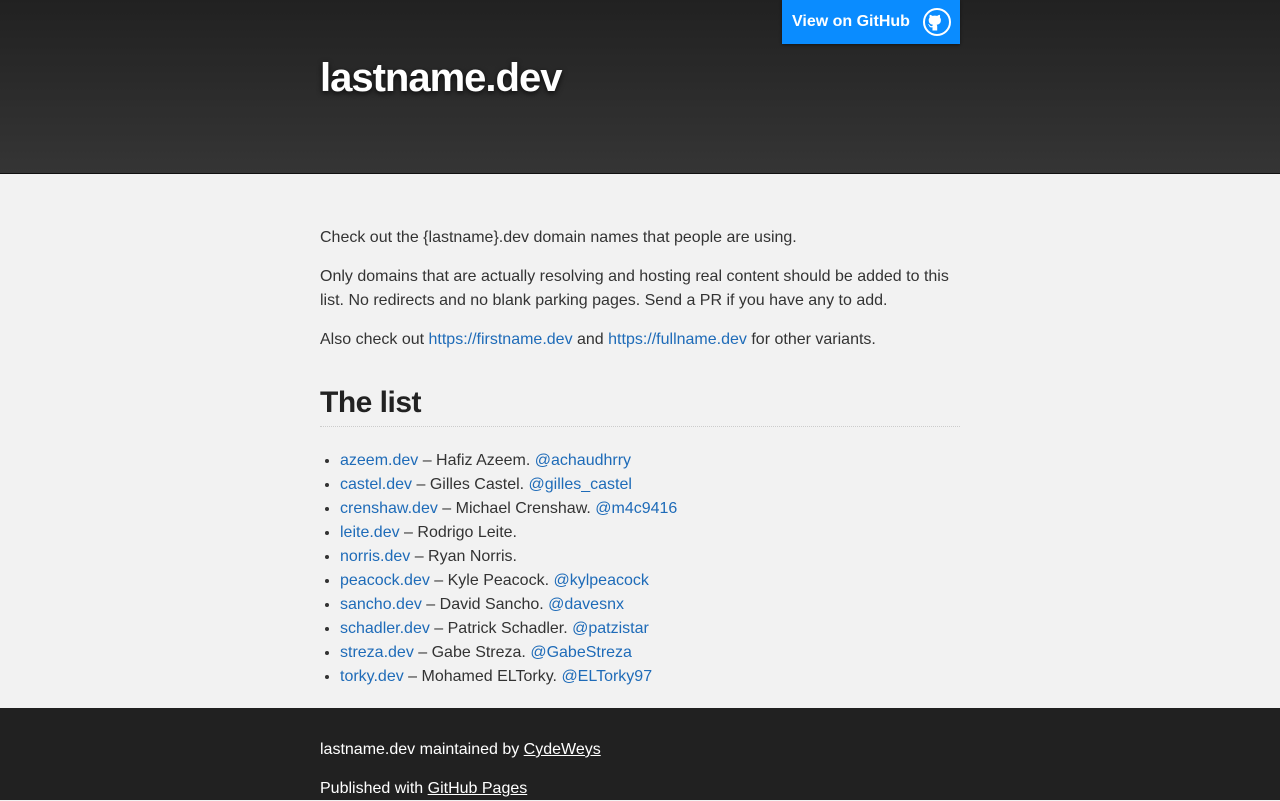  Describe the element at coordinates (485, 604) in the screenshot. I see `person-name: – David Sancho.` at that location.